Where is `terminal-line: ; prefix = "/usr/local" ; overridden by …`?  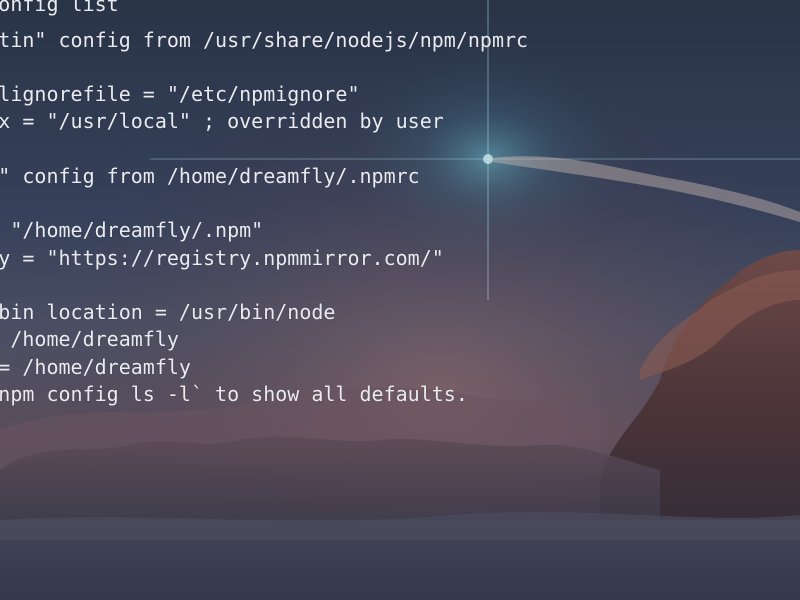 terminal-line: ; prefix = "/usr/local" ; overridden by … is located at coordinates (222, 121).